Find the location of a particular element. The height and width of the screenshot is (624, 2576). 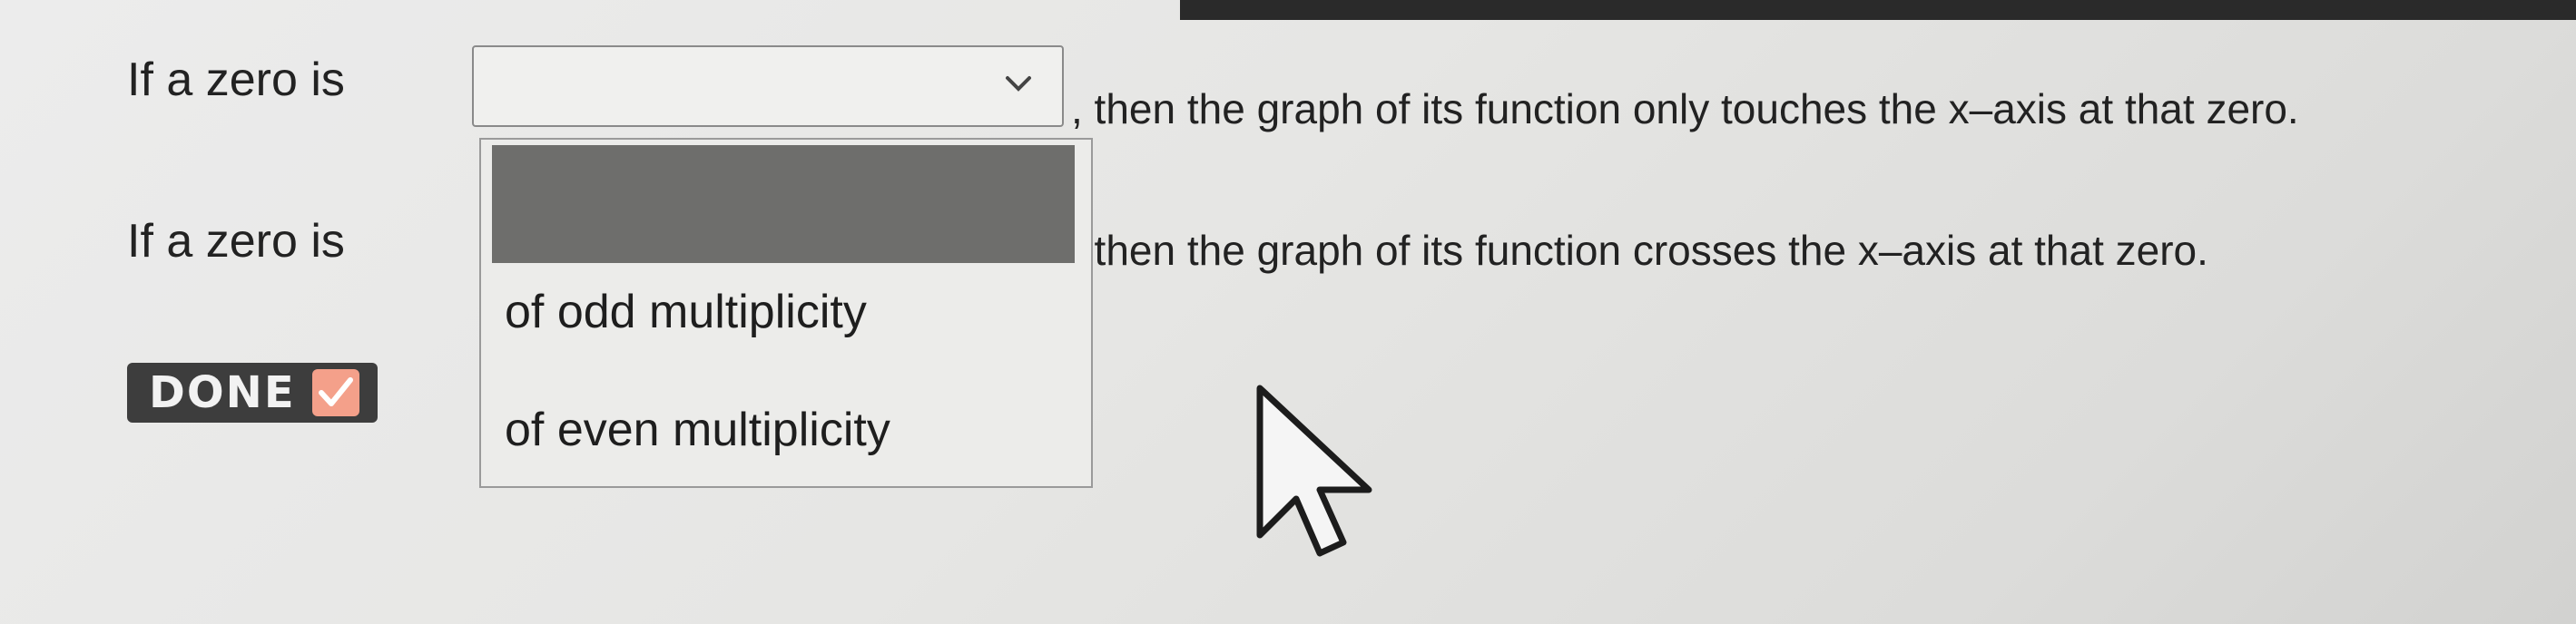

dropdown-highlight-empty-option is located at coordinates (783, 204).